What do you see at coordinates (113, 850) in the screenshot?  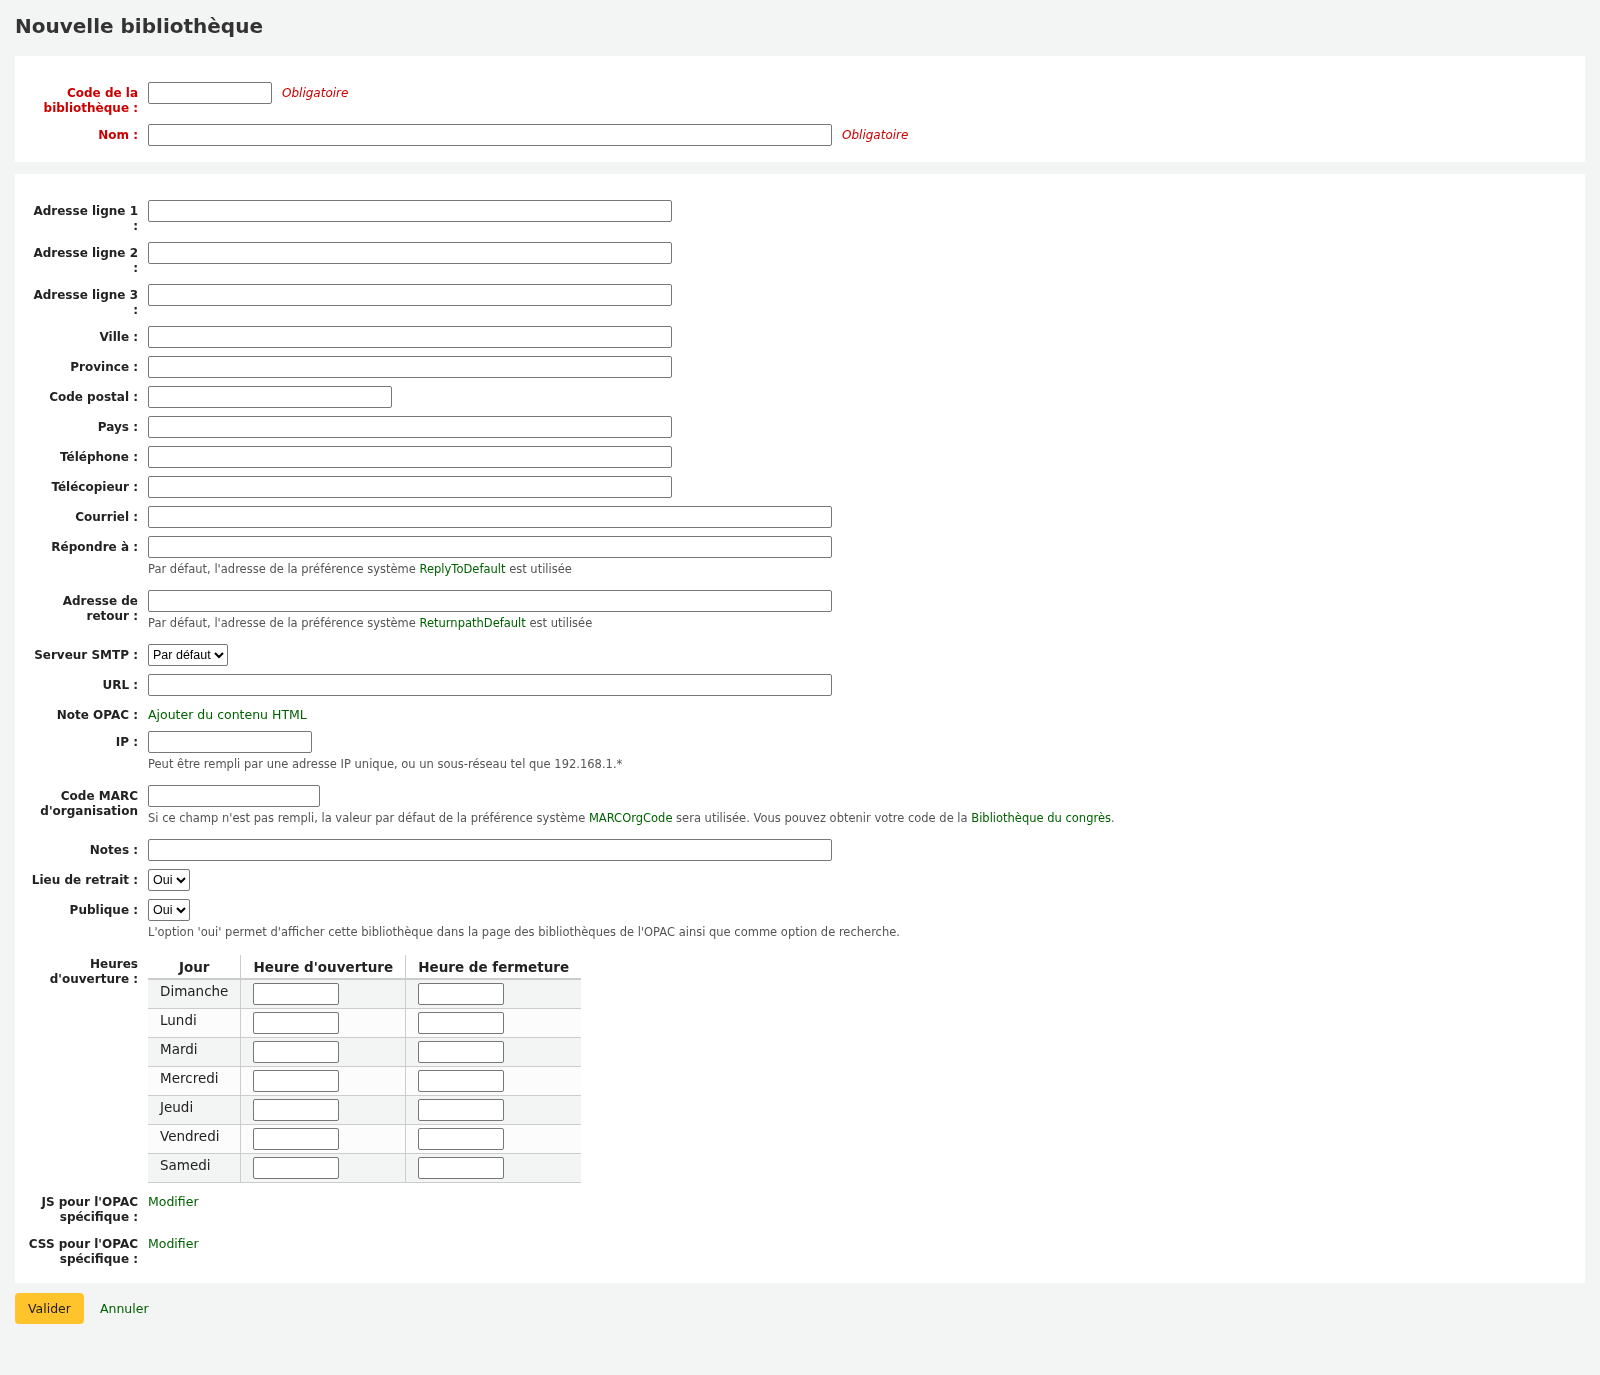 I see `field-label: Notes :` at bounding box center [113, 850].